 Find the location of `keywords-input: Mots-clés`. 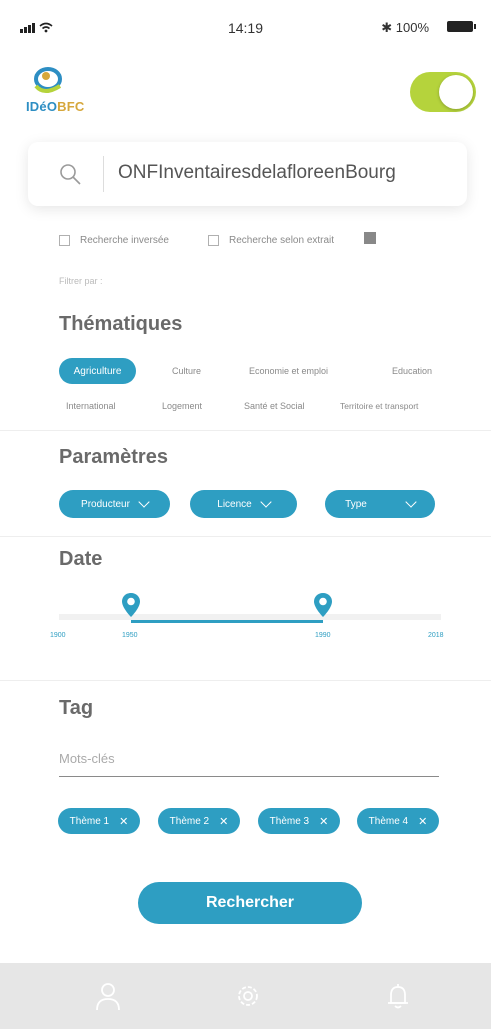

keywords-input: Mots-clés is located at coordinates (249, 764).